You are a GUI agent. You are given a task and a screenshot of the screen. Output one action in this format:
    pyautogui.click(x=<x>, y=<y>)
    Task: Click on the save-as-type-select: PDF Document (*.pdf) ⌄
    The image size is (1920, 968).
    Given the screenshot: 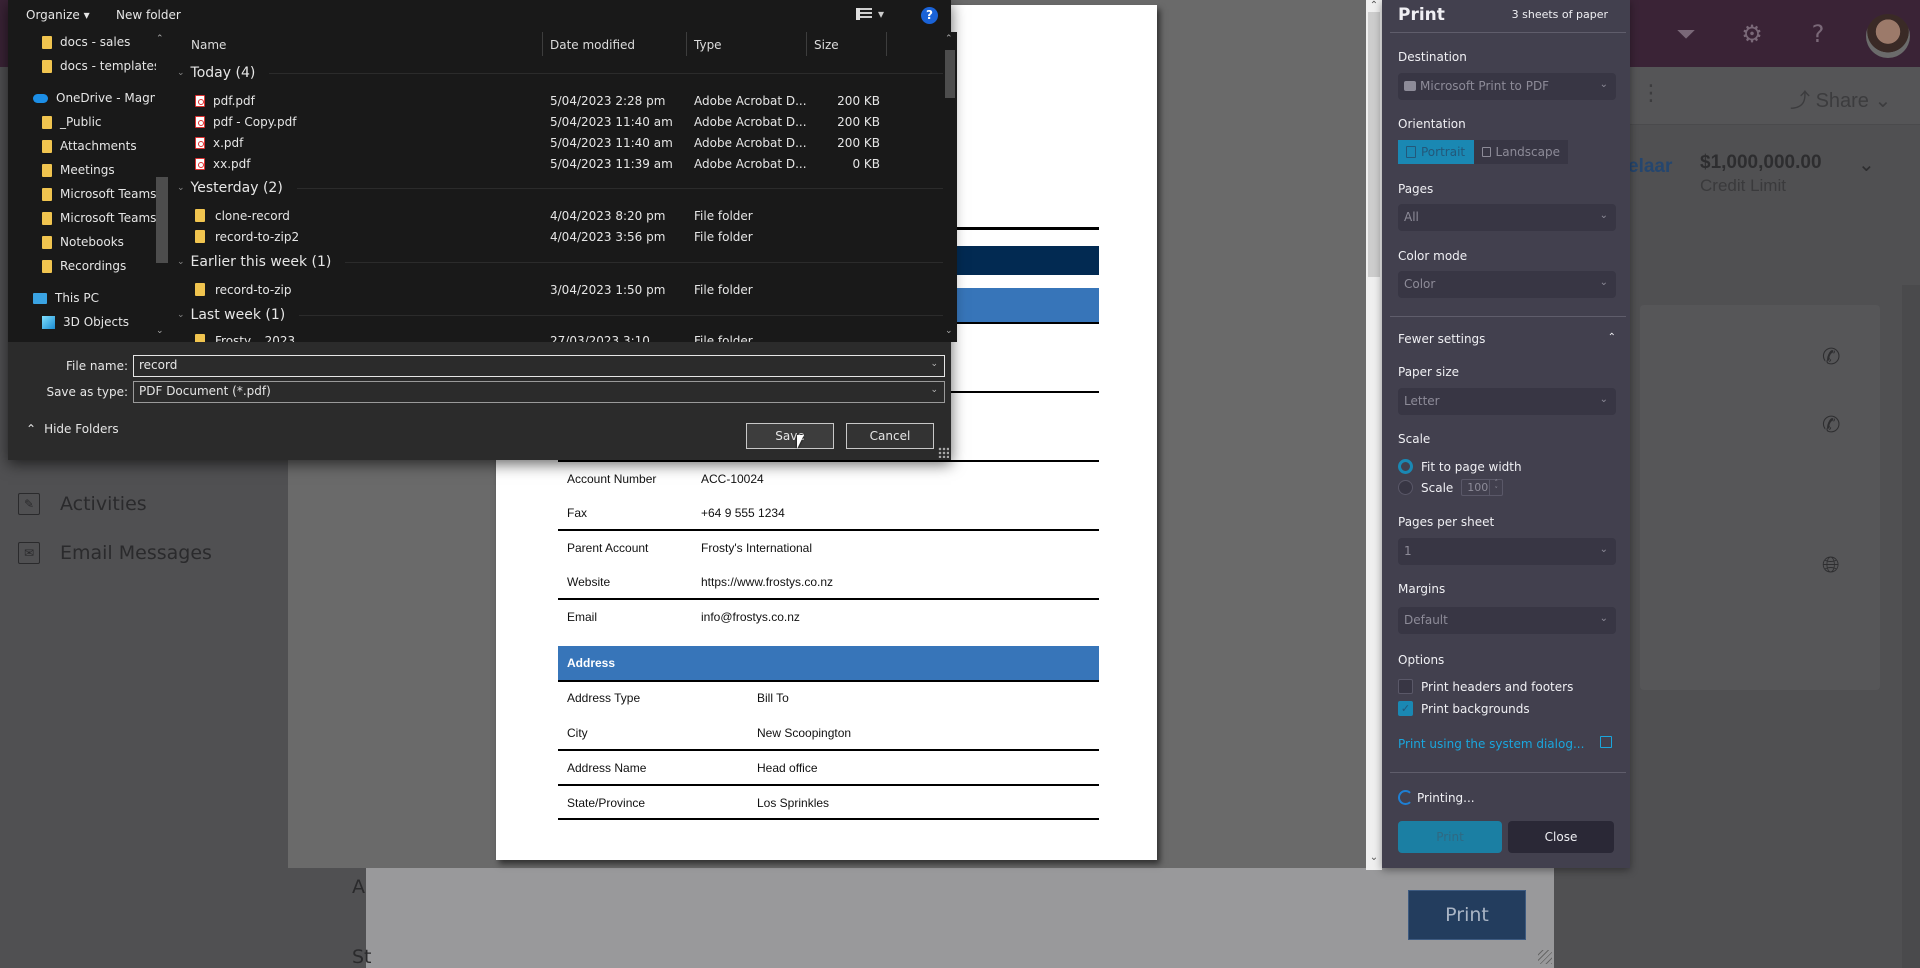 What is the action you would take?
    pyautogui.click(x=539, y=392)
    